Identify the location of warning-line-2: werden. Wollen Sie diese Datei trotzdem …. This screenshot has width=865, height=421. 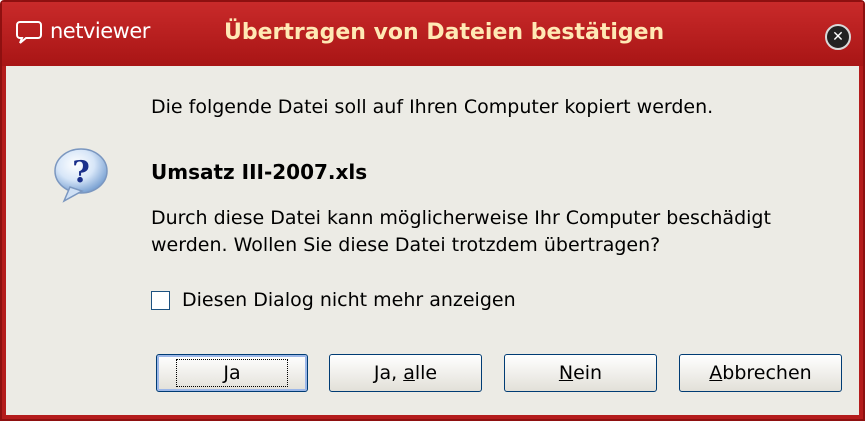
(406, 245).